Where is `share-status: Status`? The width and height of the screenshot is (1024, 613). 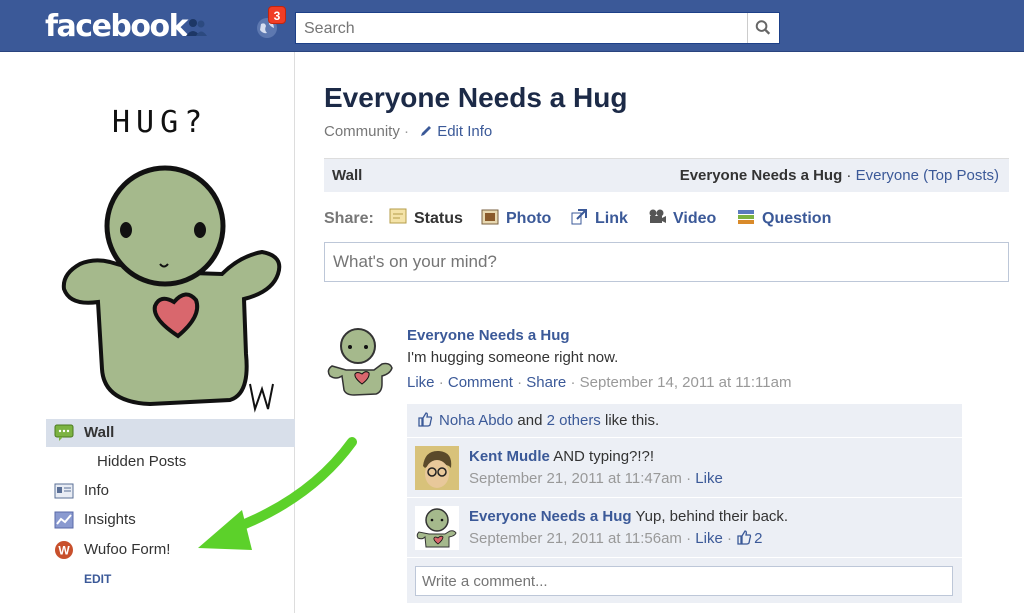 share-status: Status is located at coordinates (425, 219).